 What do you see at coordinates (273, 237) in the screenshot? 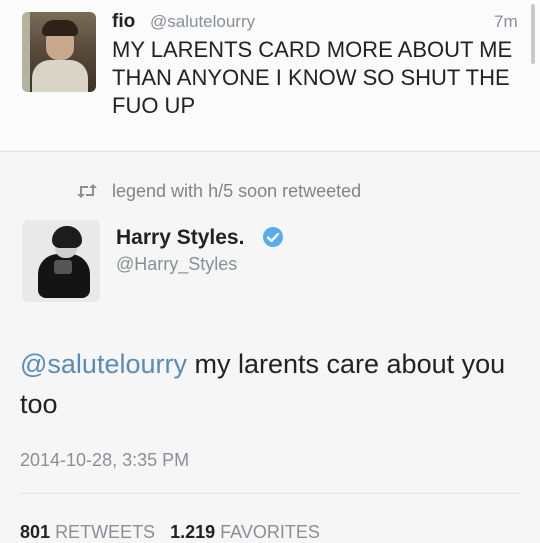
I see `verified-badge-icon` at bounding box center [273, 237].